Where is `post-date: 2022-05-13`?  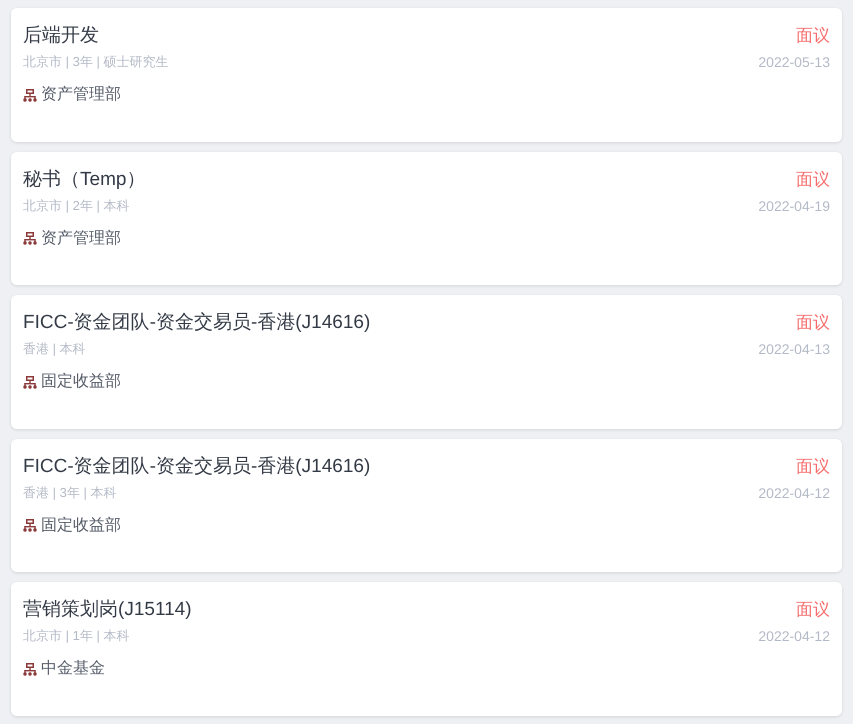 post-date: 2022-05-13 is located at coordinates (794, 62).